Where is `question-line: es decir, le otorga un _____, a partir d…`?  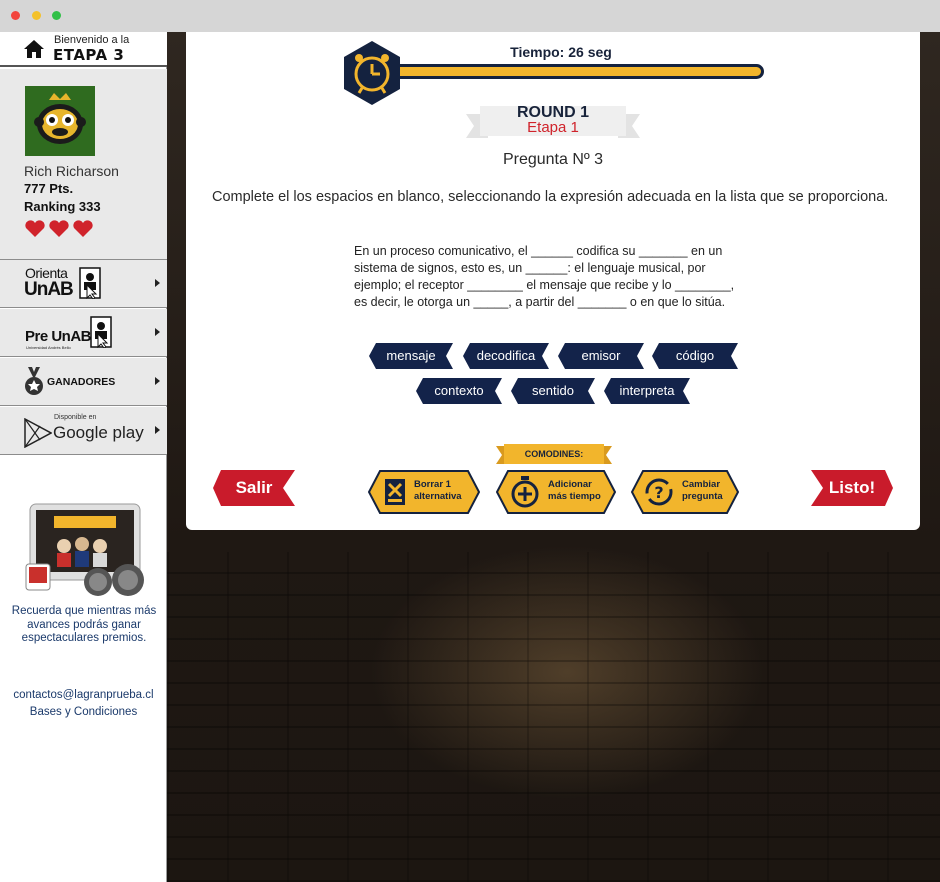
question-line: es decir, le otorga un _____, a partir d… is located at coordinates (540, 302).